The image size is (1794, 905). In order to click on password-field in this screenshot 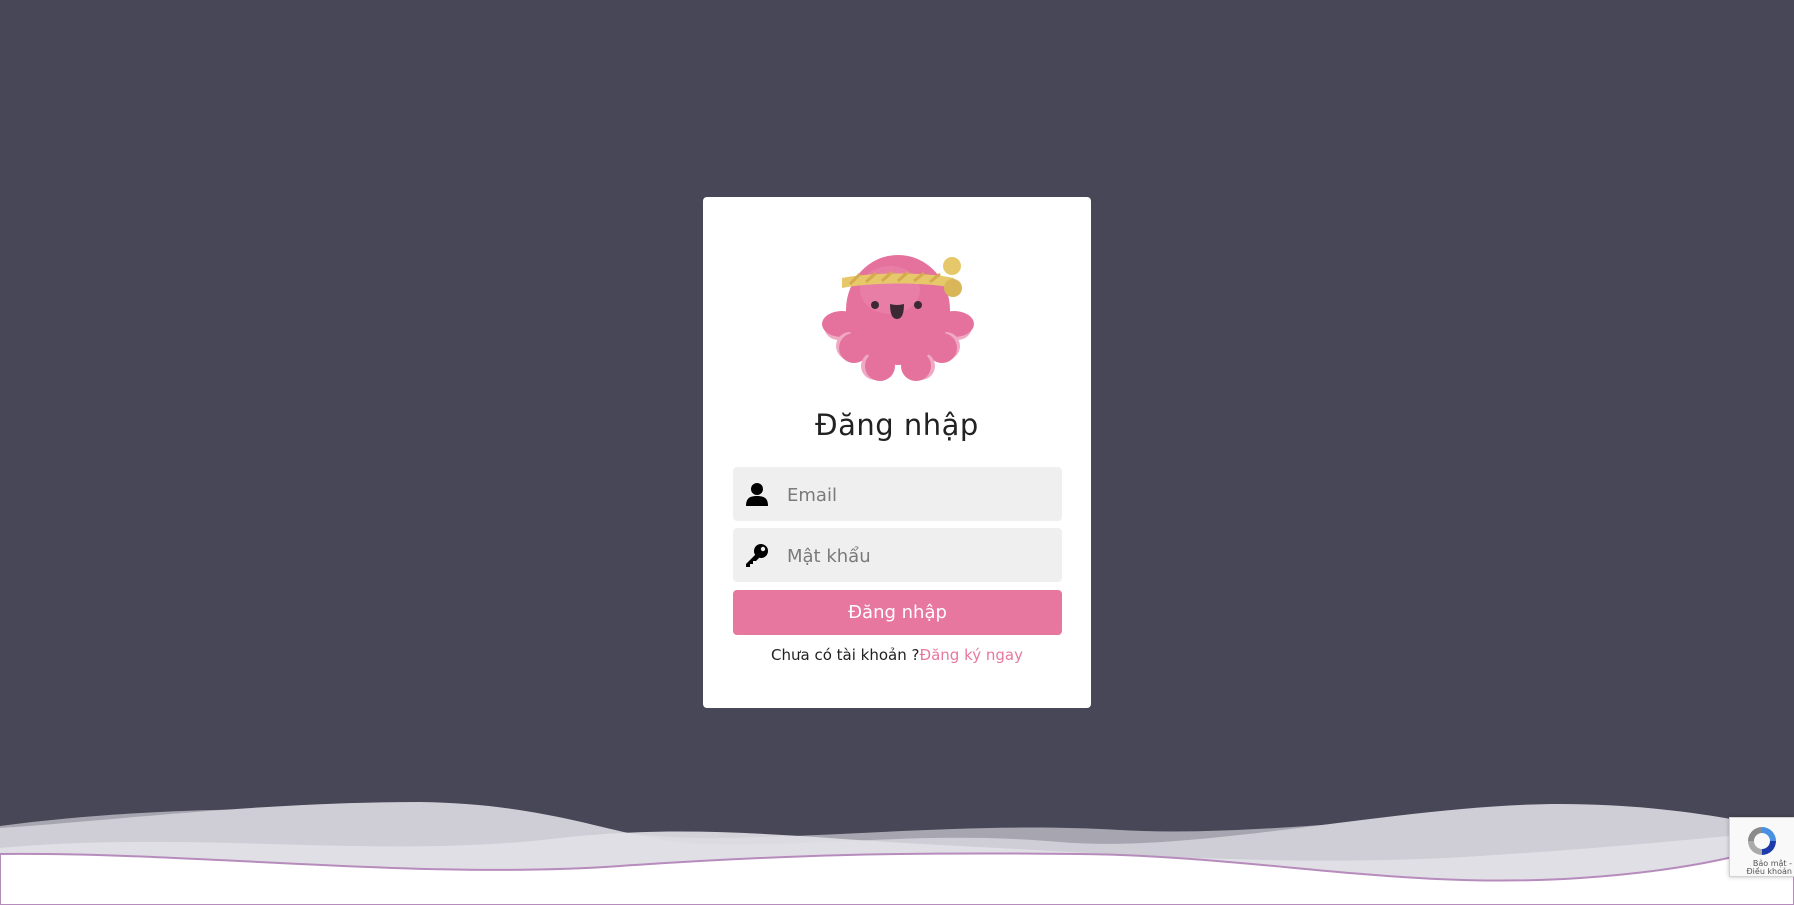, I will do `click(897, 556)`.